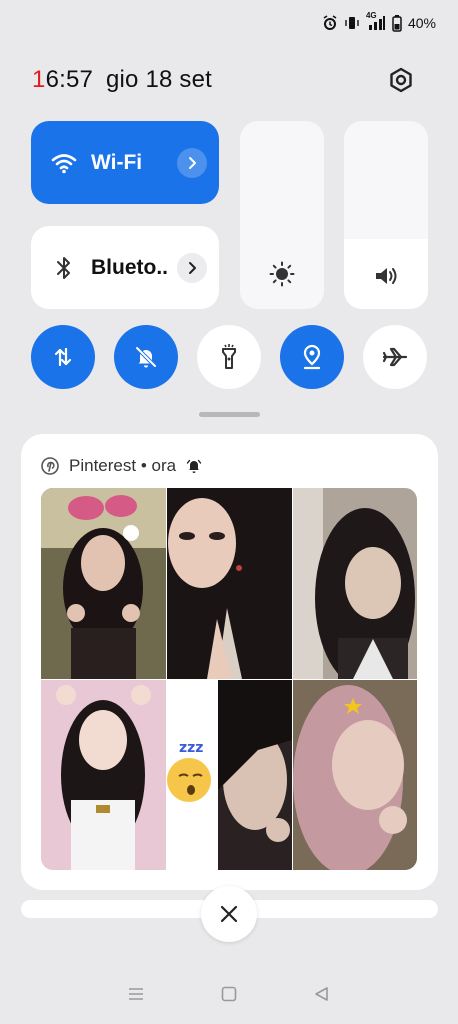 This screenshot has width=458, height=1024. I want to click on pinterest-icon, so click(50, 466).